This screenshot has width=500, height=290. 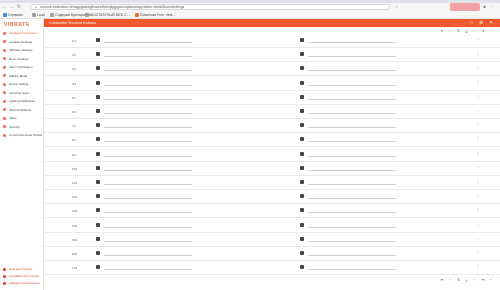 What do you see at coordinates (491, 23) in the screenshot?
I see `close-icon: ✕` at bounding box center [491, 23].